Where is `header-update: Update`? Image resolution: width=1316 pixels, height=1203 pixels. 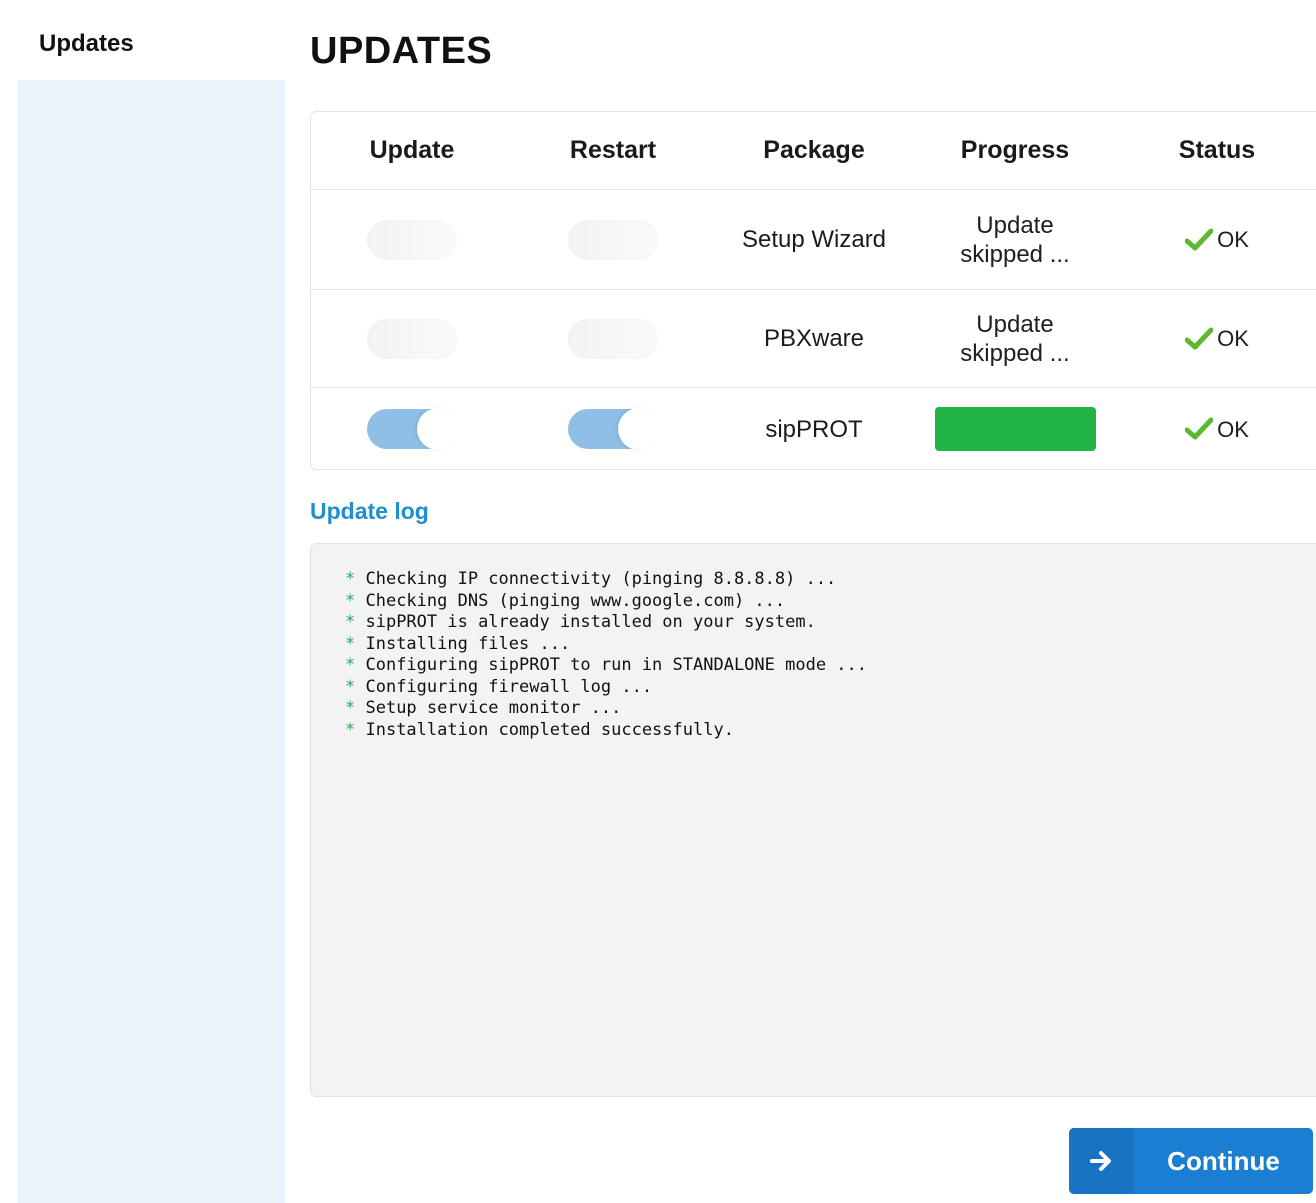 header-update: Update is located at coordinates (412, 150).